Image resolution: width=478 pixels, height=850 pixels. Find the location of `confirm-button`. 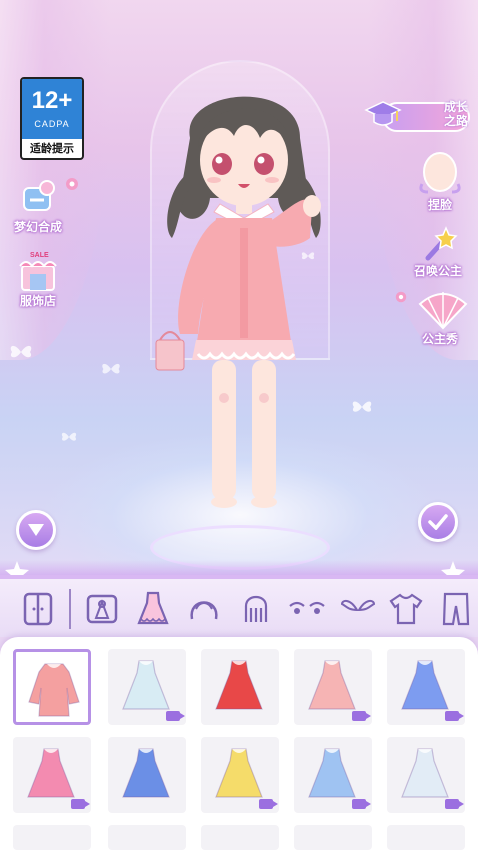

confirm-button is located at coordinates (438, 522).